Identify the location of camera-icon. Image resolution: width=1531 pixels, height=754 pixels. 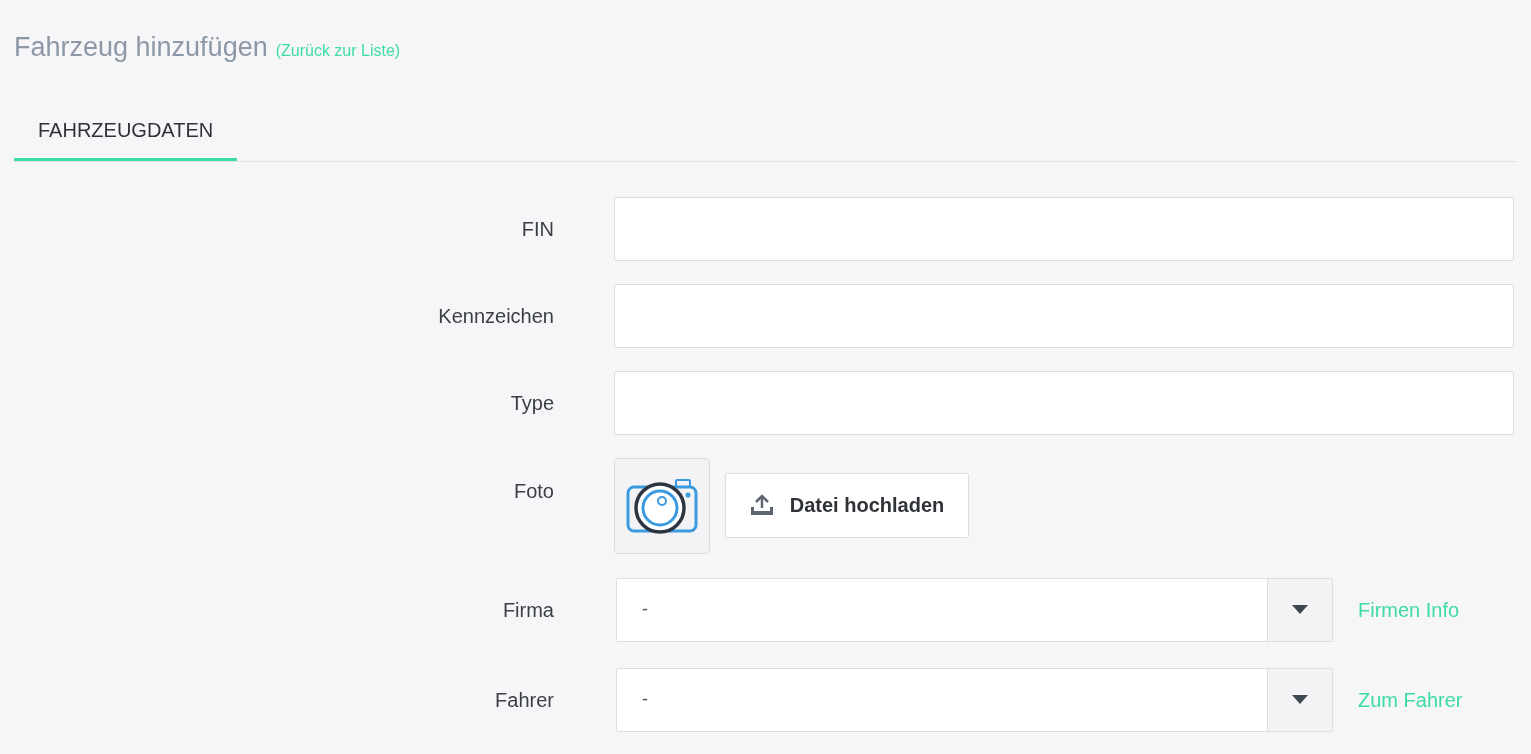
(662, 505).